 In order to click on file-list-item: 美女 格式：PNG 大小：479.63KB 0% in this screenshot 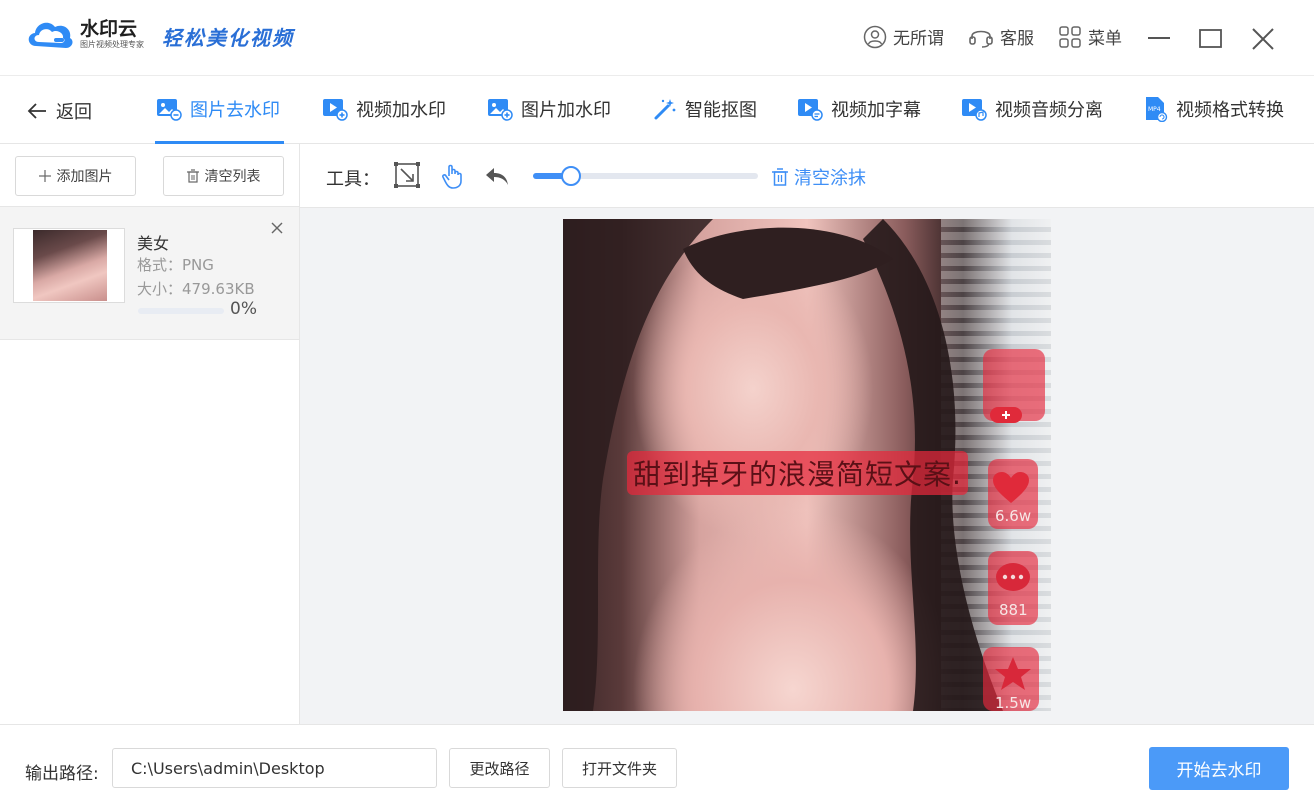, I will do `click(149, 273)`.